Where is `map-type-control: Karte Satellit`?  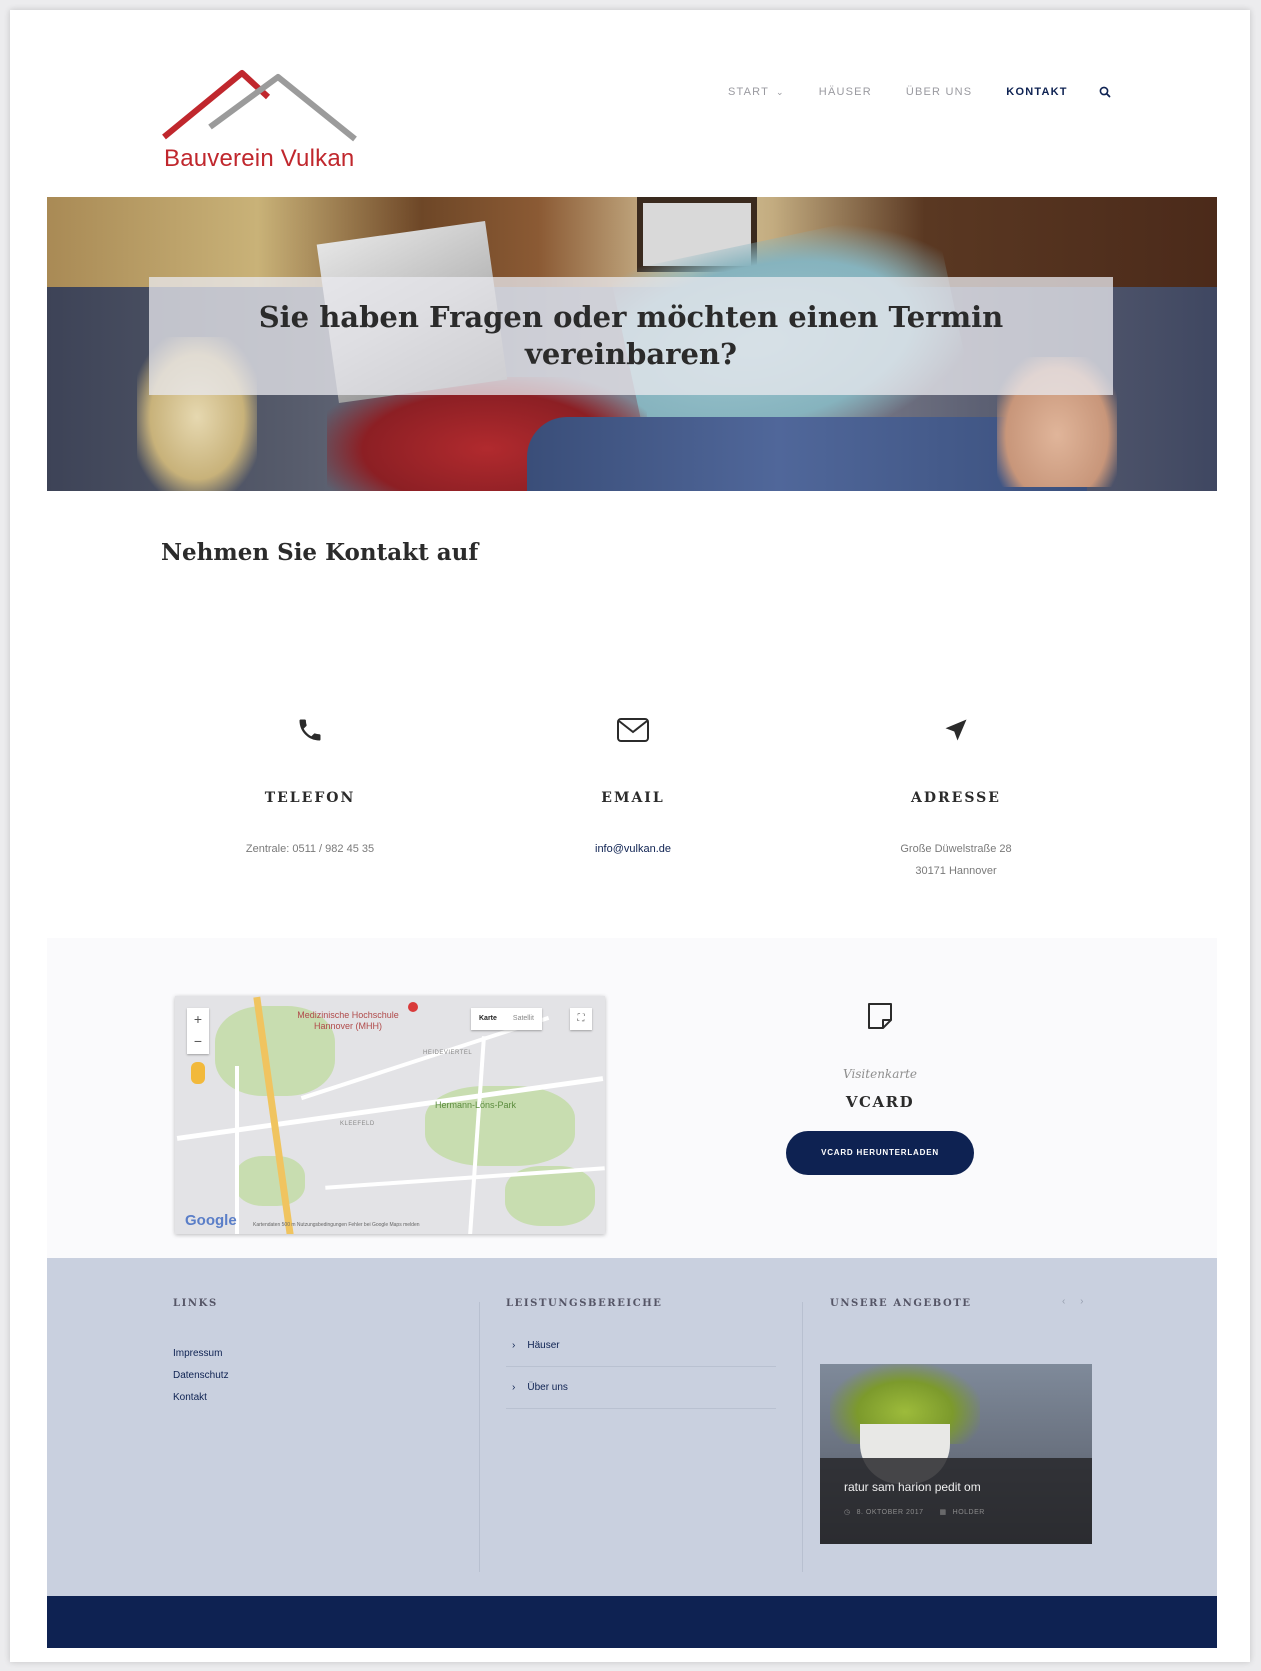
map-type-control: Karte Satellit is located at coordinates (506, 1019).